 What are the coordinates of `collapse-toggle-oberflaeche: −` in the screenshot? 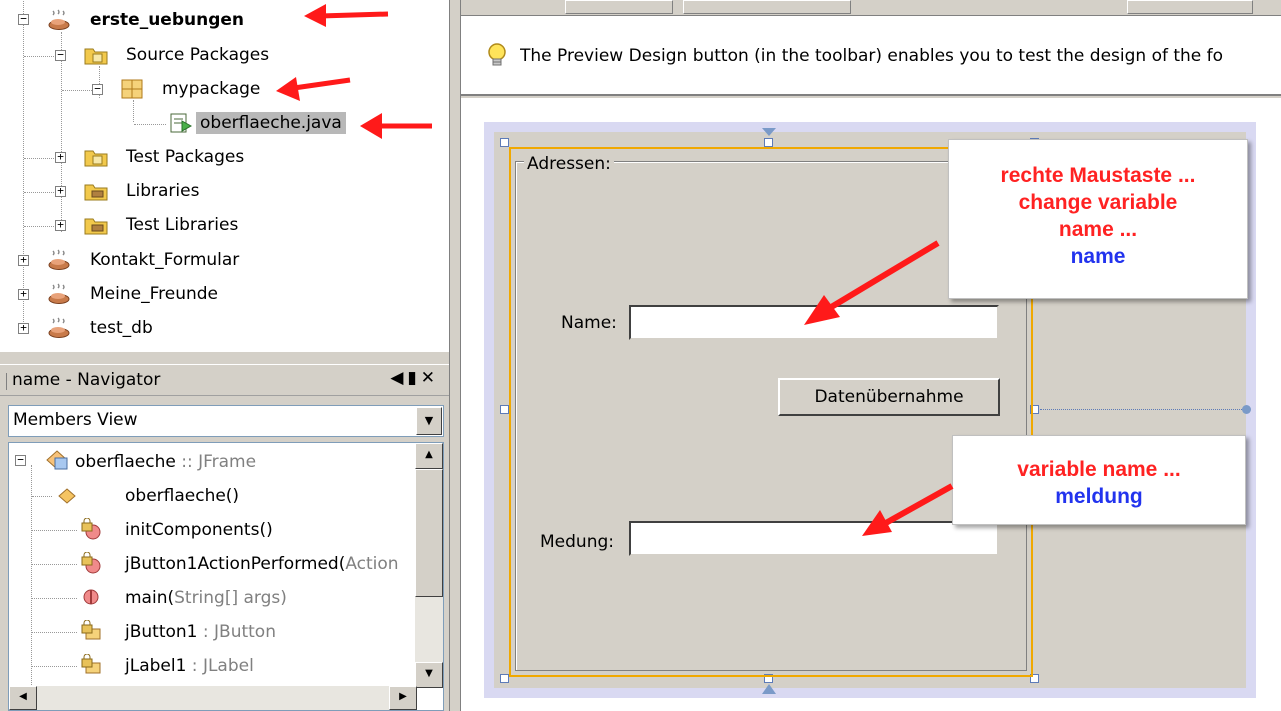 It's located at (20, 460).